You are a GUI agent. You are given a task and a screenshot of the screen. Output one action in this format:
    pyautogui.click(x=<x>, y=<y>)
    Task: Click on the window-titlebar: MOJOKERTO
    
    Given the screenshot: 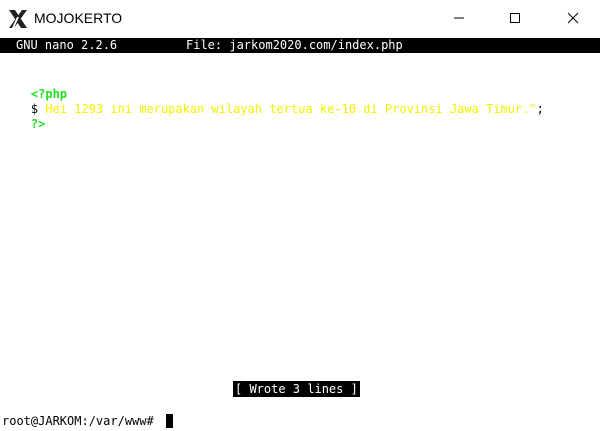 What is the action you would take?
    pyautogui.click(x=300, y=18)
    